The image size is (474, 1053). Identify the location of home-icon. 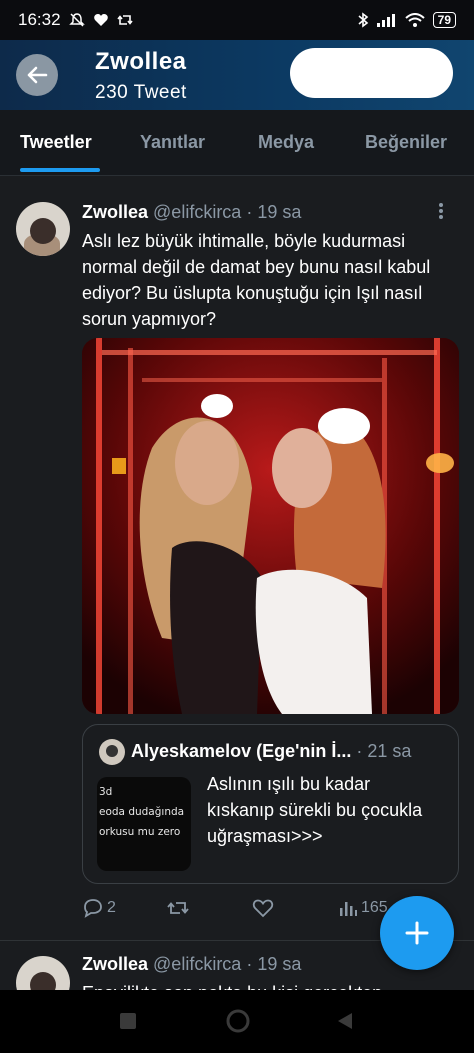
(238, 1021).